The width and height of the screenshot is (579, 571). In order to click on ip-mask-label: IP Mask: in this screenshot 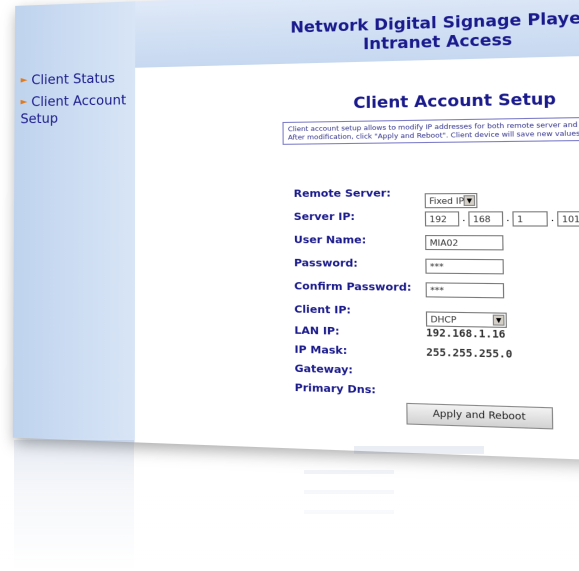, I will do `click(320, 350)`.